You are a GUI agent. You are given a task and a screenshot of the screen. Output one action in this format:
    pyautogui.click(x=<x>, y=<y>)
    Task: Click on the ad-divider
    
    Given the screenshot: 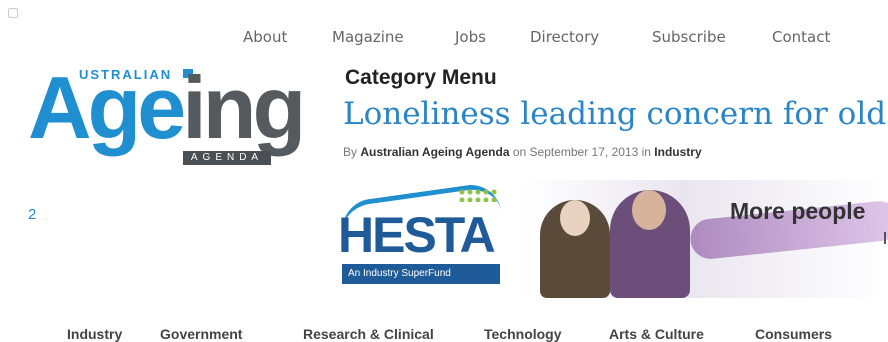 What is the action you would take?
    pyautogui.click(x=885, y=238)
    